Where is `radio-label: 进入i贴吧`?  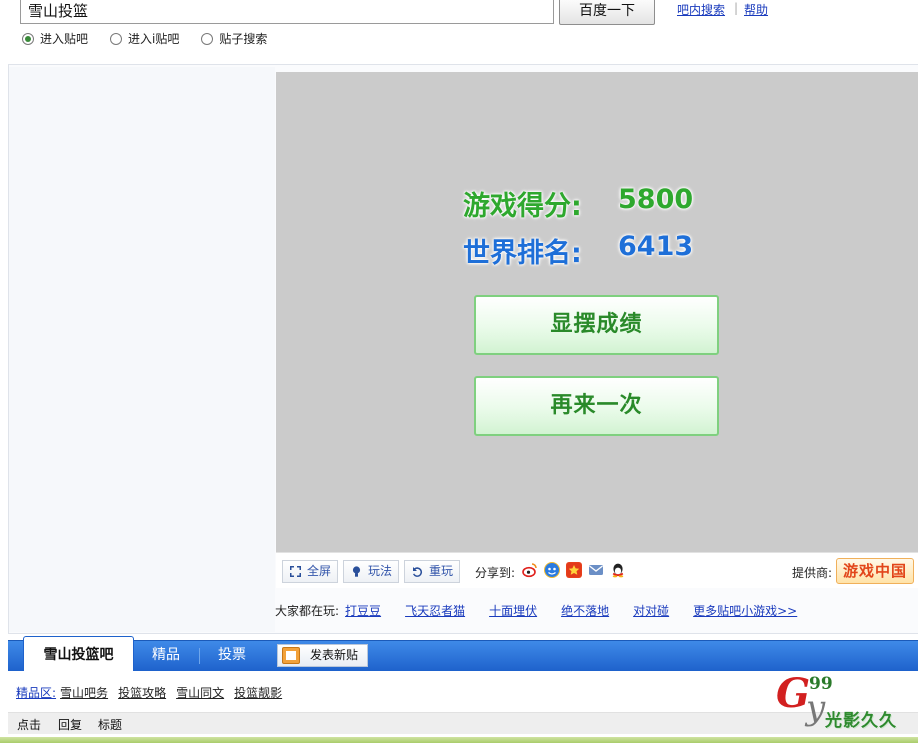
radio-label: 进入i贴吧 is located at coordinates (154, 39).